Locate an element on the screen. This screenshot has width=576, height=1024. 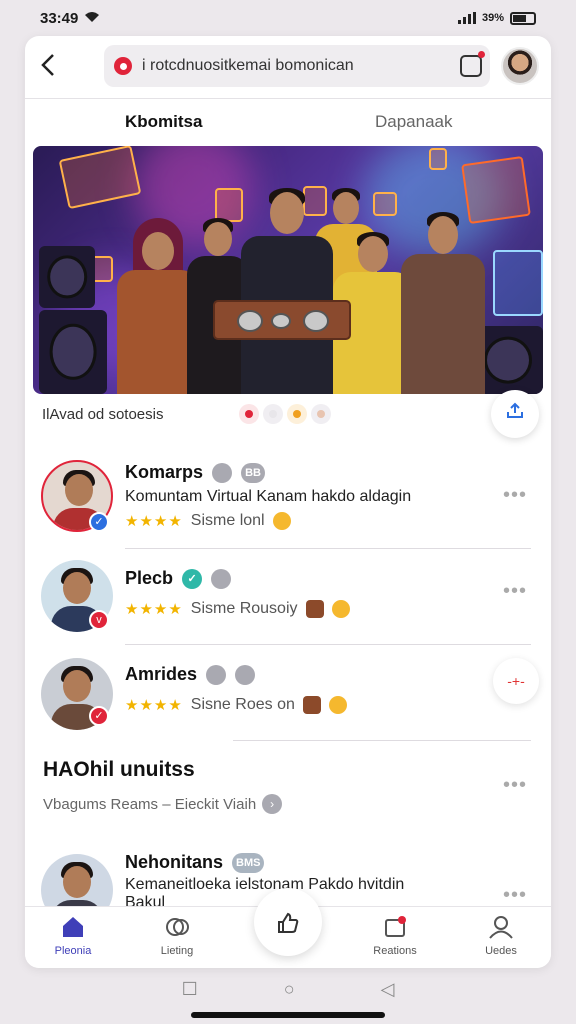
center-action-button is located at coordinates (288, 922).